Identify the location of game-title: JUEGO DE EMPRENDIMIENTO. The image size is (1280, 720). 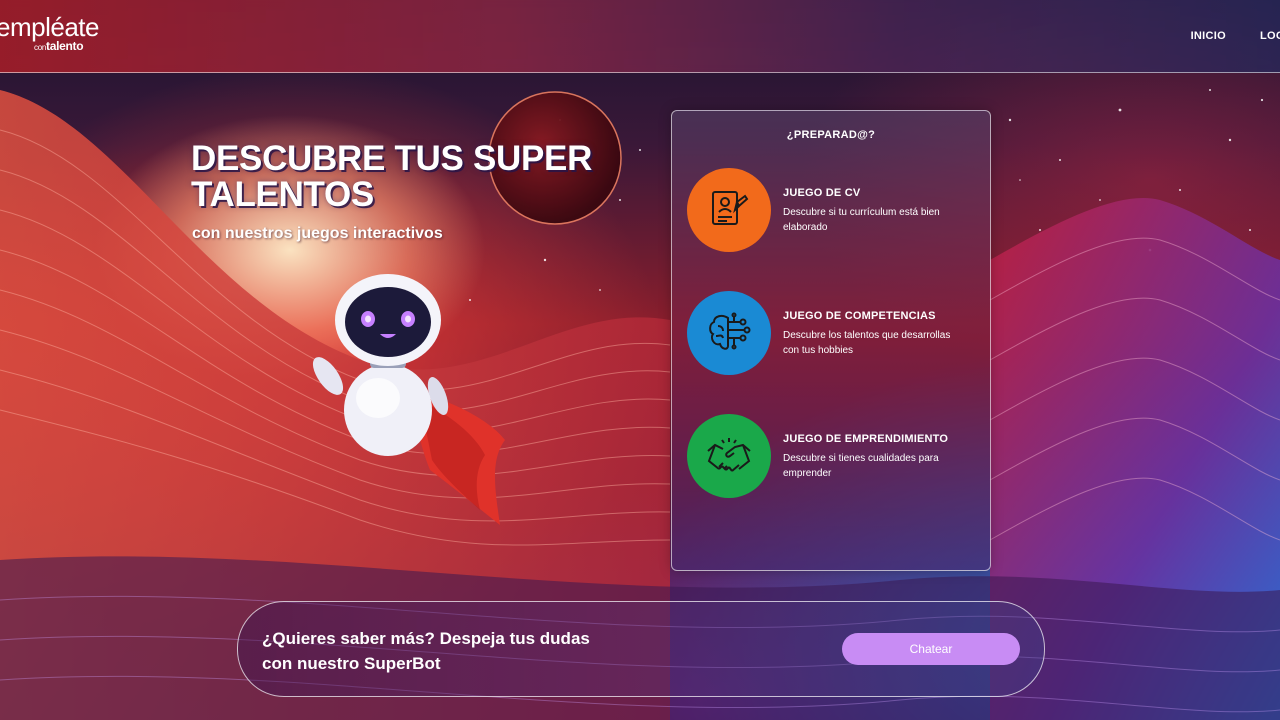
(866, 439).